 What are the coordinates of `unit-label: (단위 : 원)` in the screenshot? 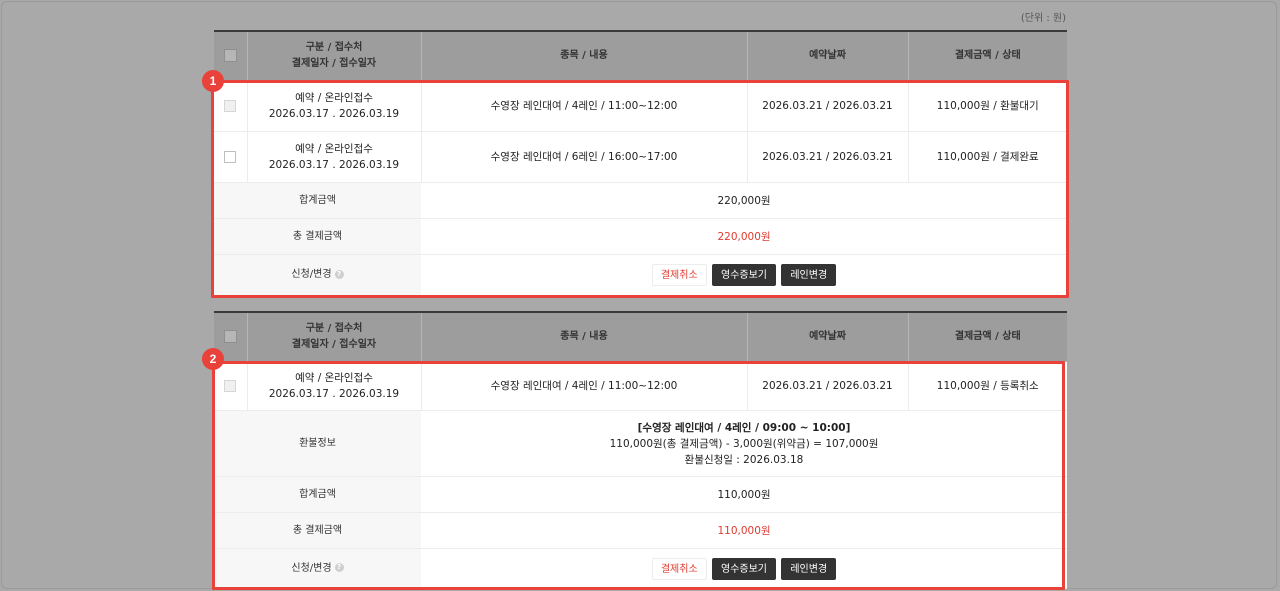 It's located at (1043, 18).